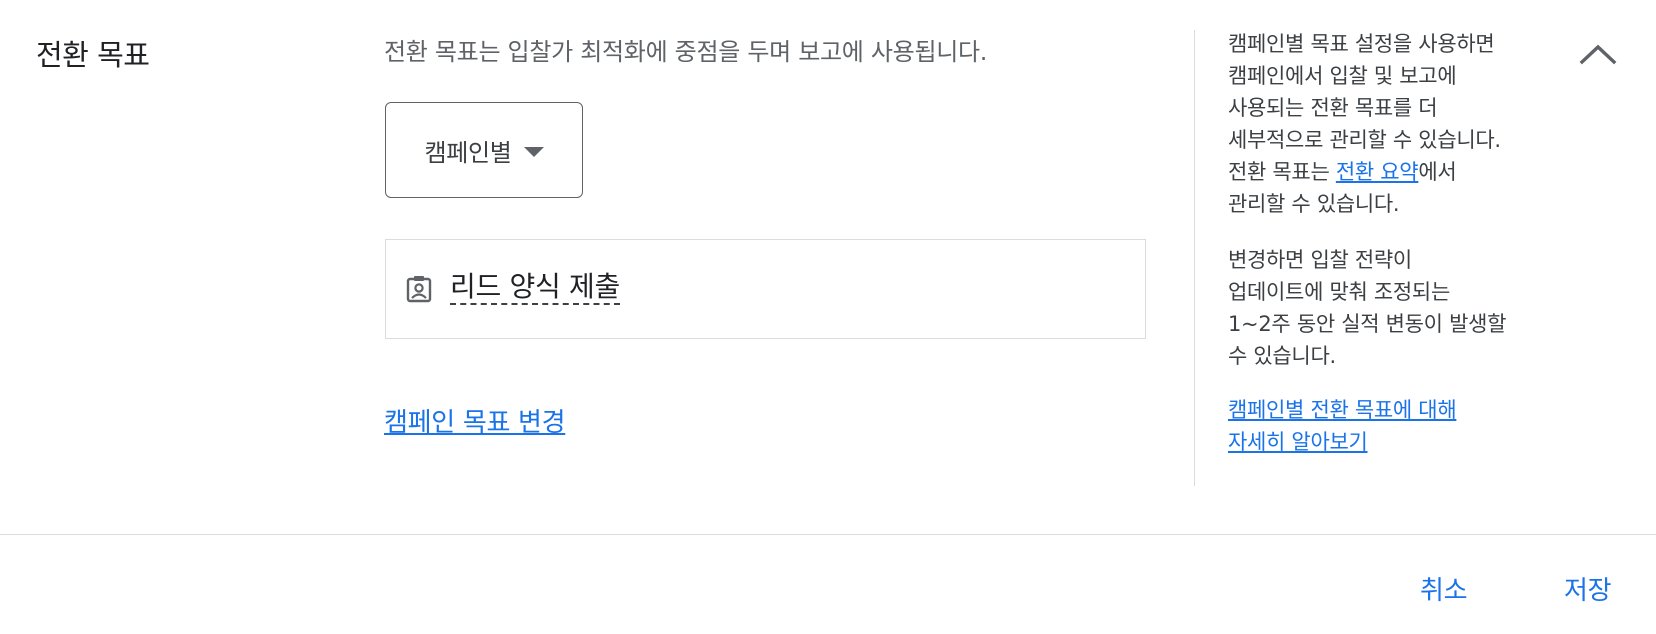 The width and height of the screenshot is (1656, 634). What do you see at coordinates (1437, 172) in the screenshot?
I see `help-text-fragment: 에서` at bounding box center [1437, 172].